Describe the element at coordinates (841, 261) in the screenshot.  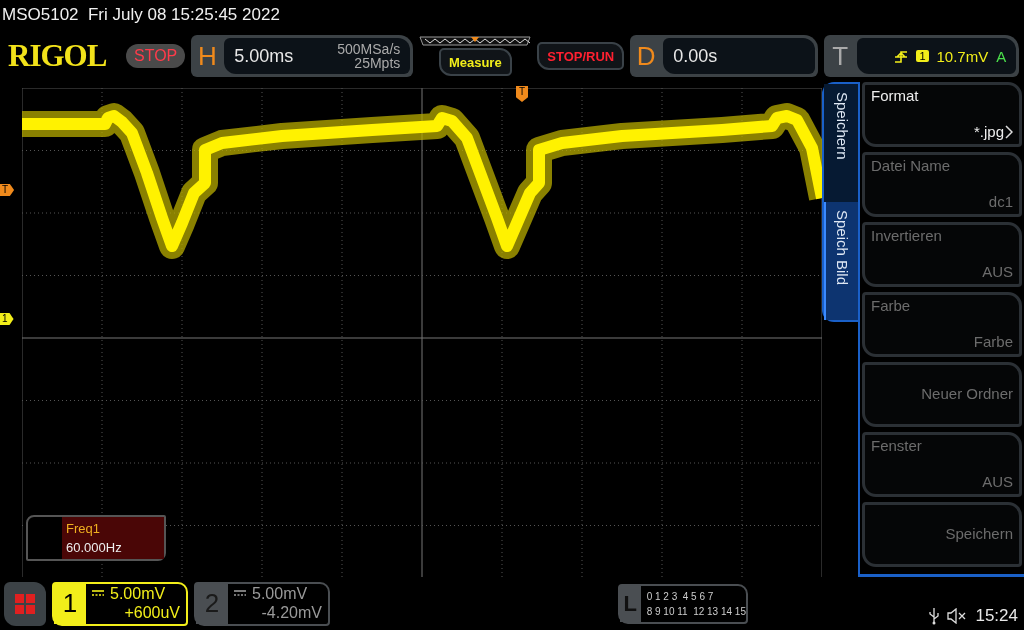
I see `menu-tab: Speich Bild` at that location.